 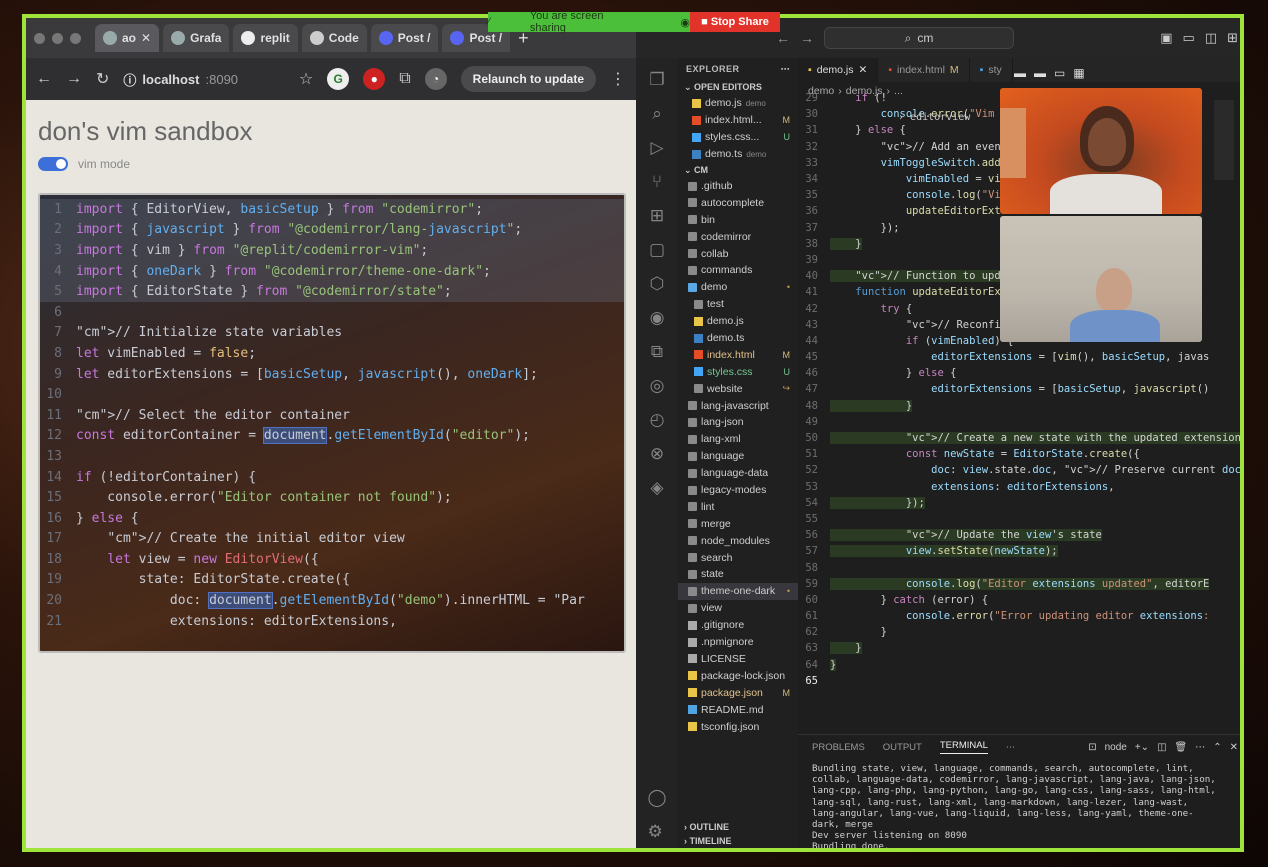 What do you see at coordinates (1019, 487) in the screenshot?
I see `code-line: 53 extensions: editorExtensions,` at bounding box center [1019, 487].